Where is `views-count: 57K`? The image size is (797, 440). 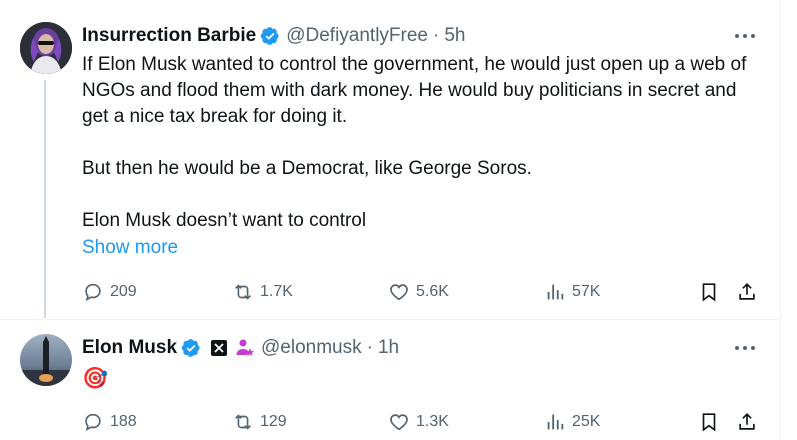
views-count: 57K is located at coordinates (586, 291).